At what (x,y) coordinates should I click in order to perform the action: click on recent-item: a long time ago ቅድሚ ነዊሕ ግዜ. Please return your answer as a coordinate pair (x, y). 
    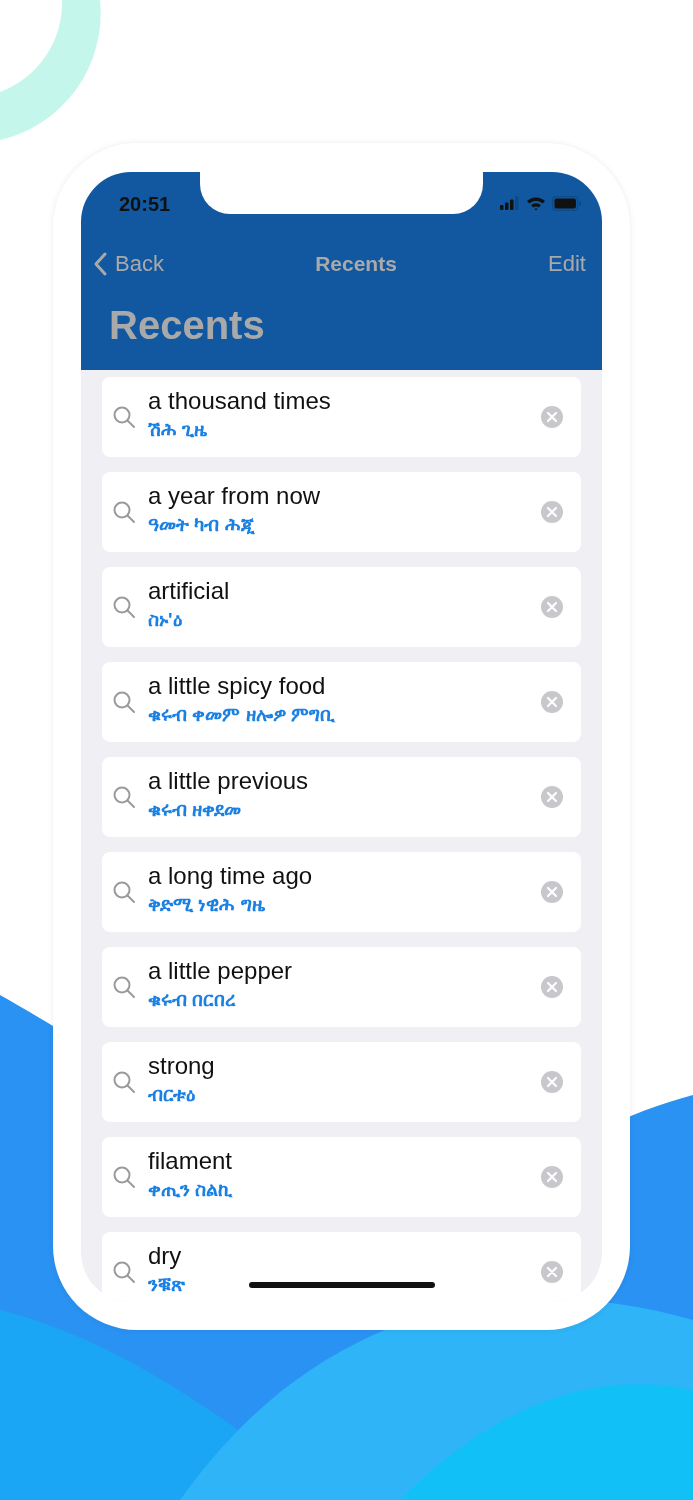
    Looking at the image, I should click on (341, 892).